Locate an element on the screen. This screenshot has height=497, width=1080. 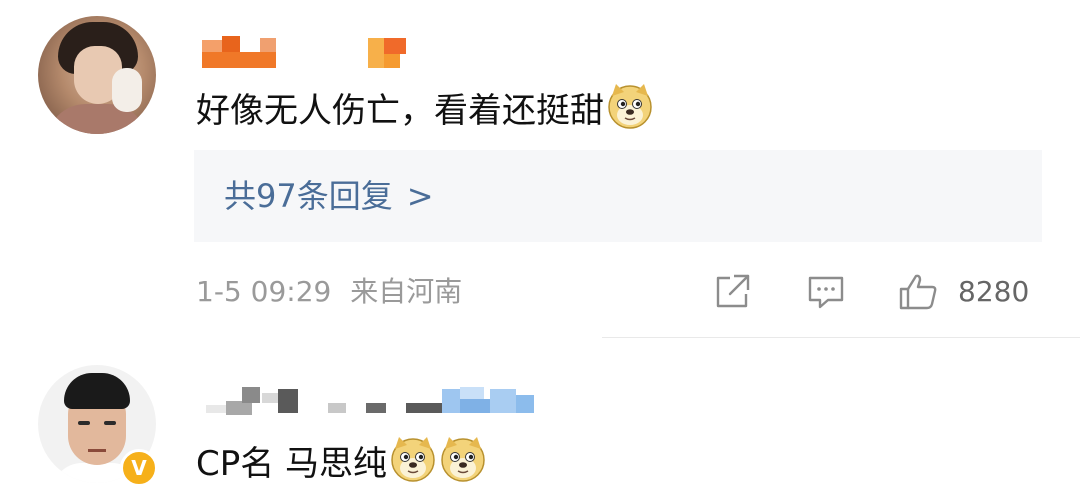
view-replies-link: 共97条回复 > is located at coordinates (329, 196).